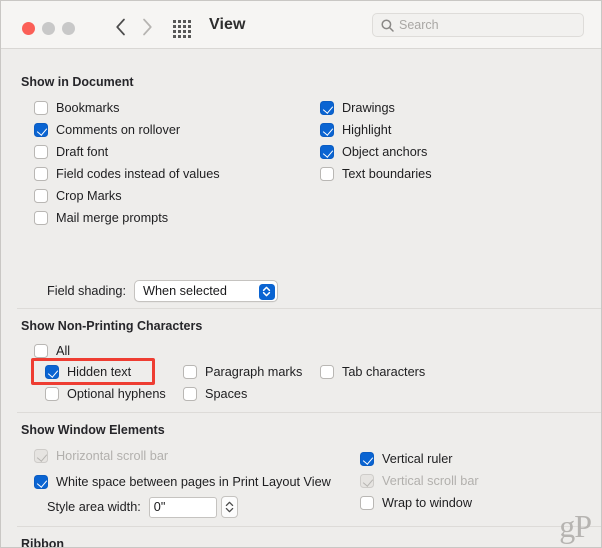  I want to click on checkbox-label-tab-characters: Tab characters, so click(384, 372).